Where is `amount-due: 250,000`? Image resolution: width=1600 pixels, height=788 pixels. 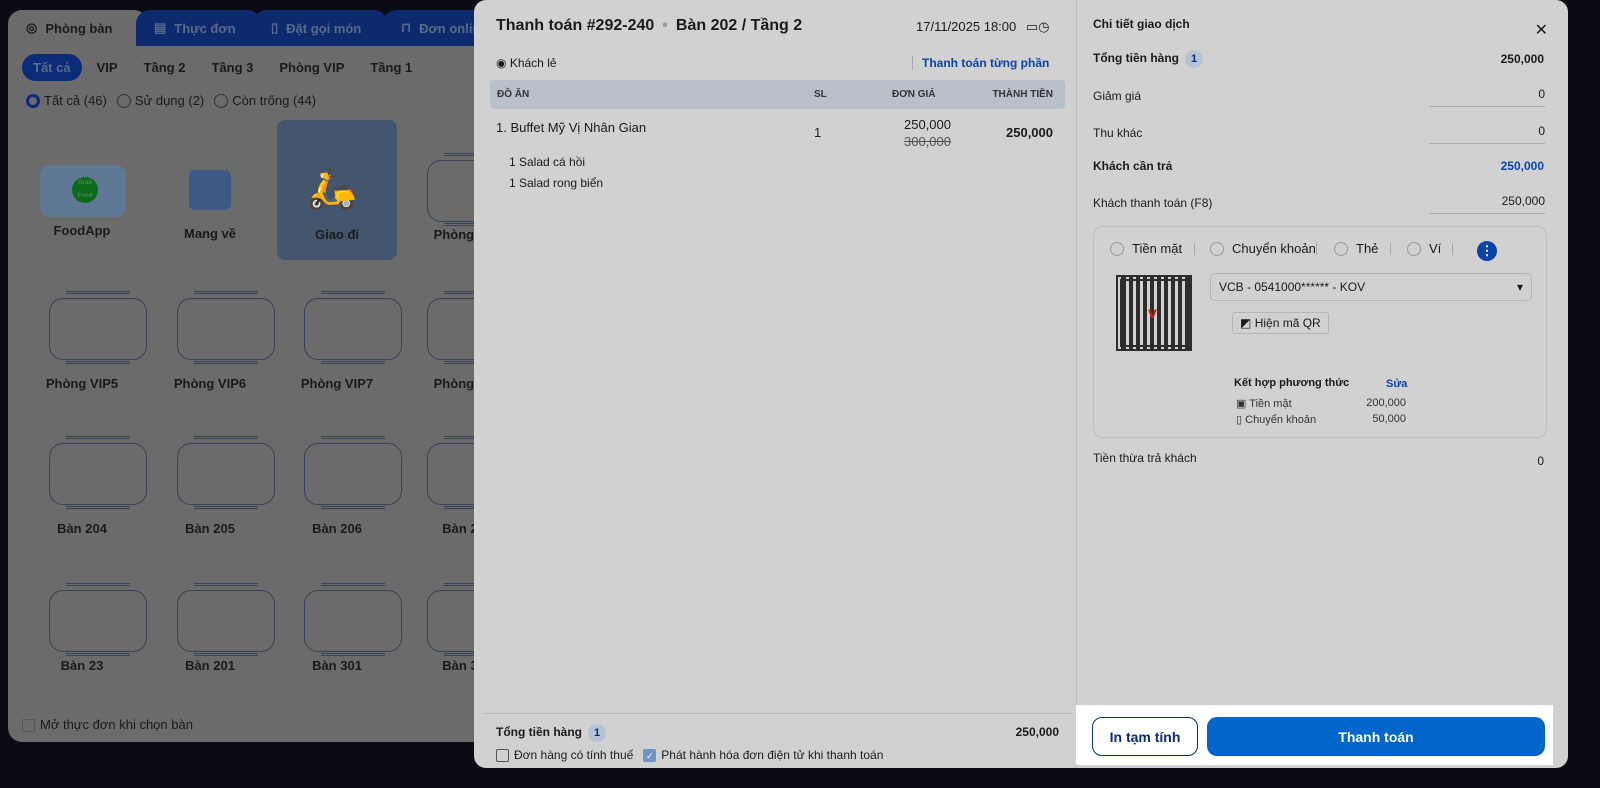 amount-due: 250,000 is located at coordinates (1522, 166).